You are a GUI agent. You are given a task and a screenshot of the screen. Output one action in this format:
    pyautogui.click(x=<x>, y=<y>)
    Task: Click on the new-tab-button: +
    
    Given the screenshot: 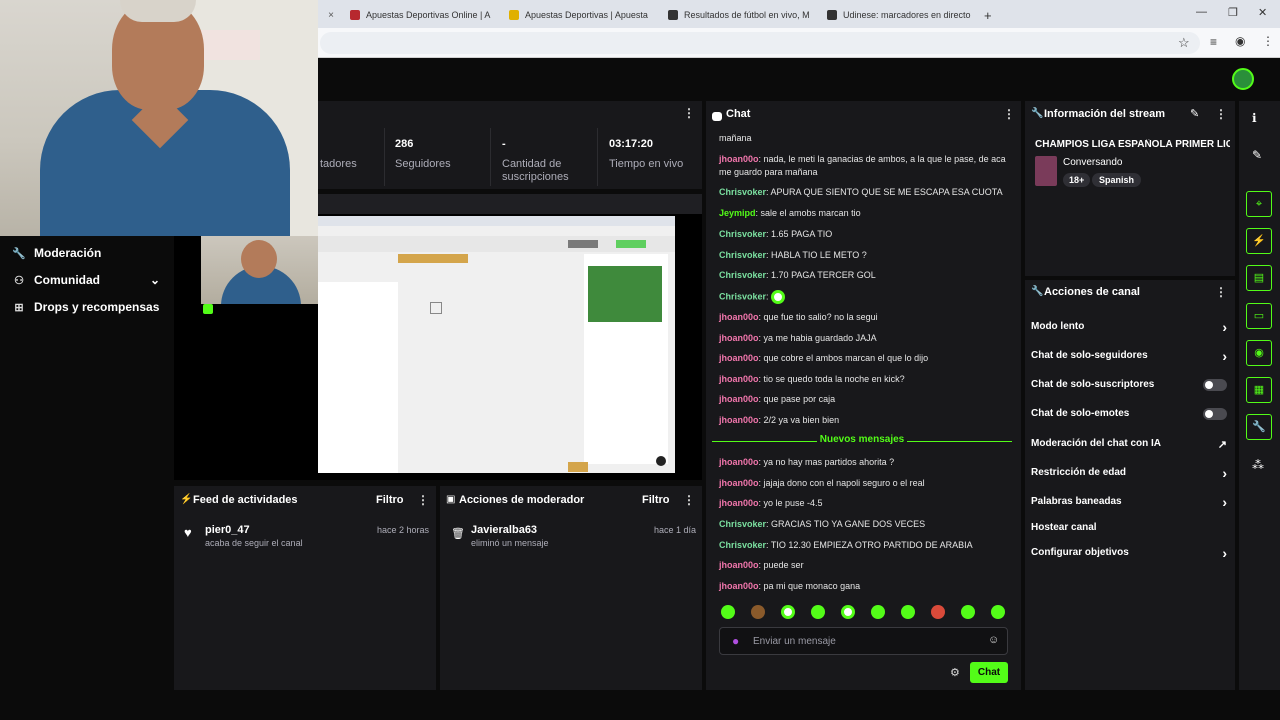 What is the action you would take?
    pyautogui.click(x=988, y=15)
    